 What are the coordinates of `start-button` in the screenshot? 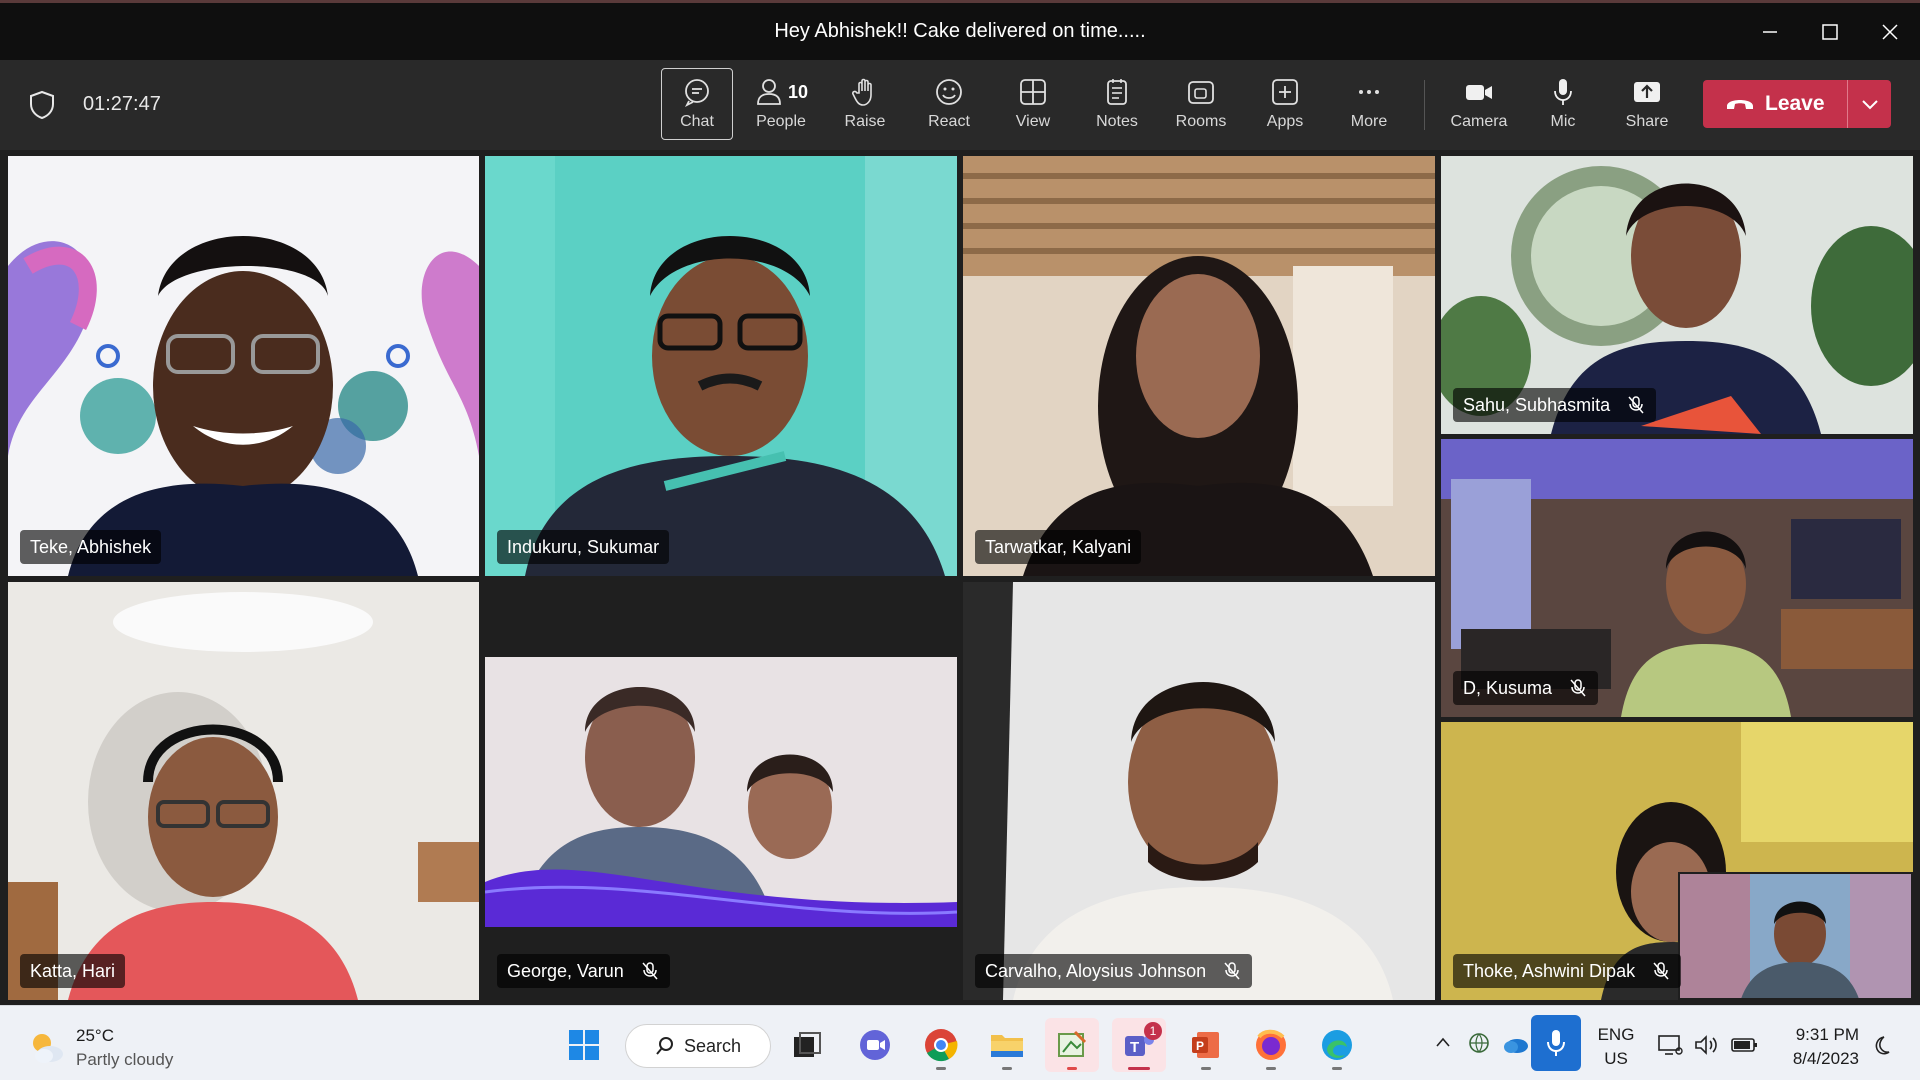 It's located at (584, 1045).